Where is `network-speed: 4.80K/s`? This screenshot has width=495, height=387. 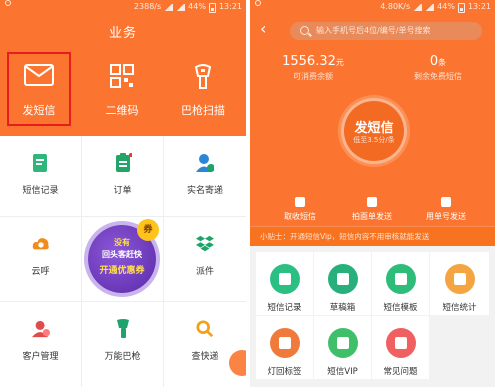
network-speed: 4.80K/s is located at coordinates (395, 6).